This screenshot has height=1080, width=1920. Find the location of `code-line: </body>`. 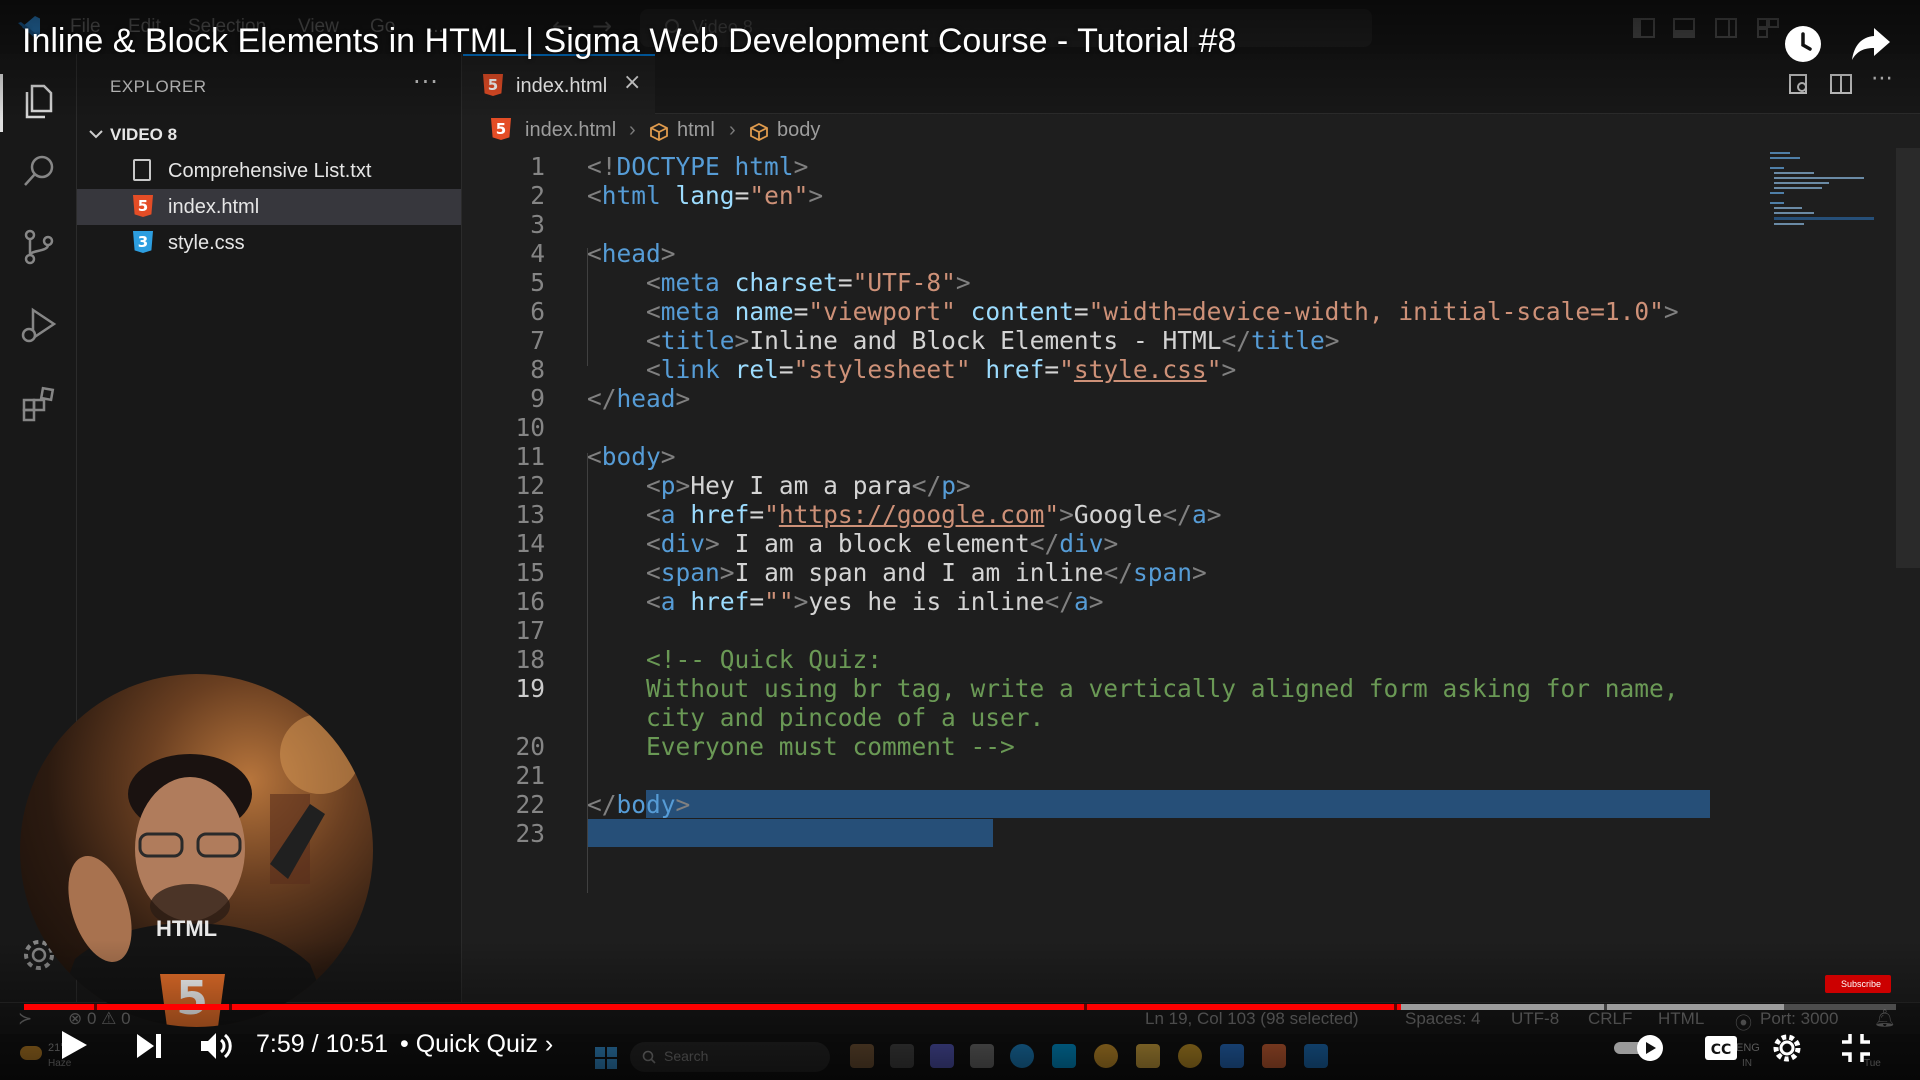

code-line: </body> is located at coordinates (639, 804).